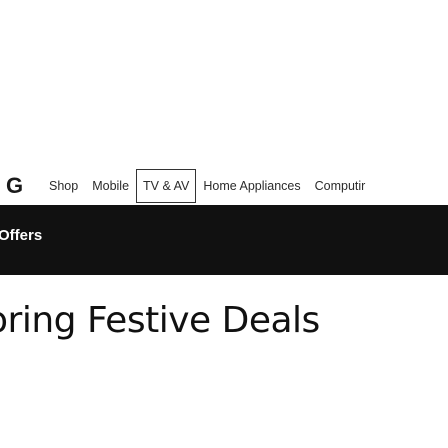 The image size is (448, 448). What do you see at coordinates (110, 186) in the screenshot?
I see `nav-item-mobile: Mobile` at bounding box center [110, 186].